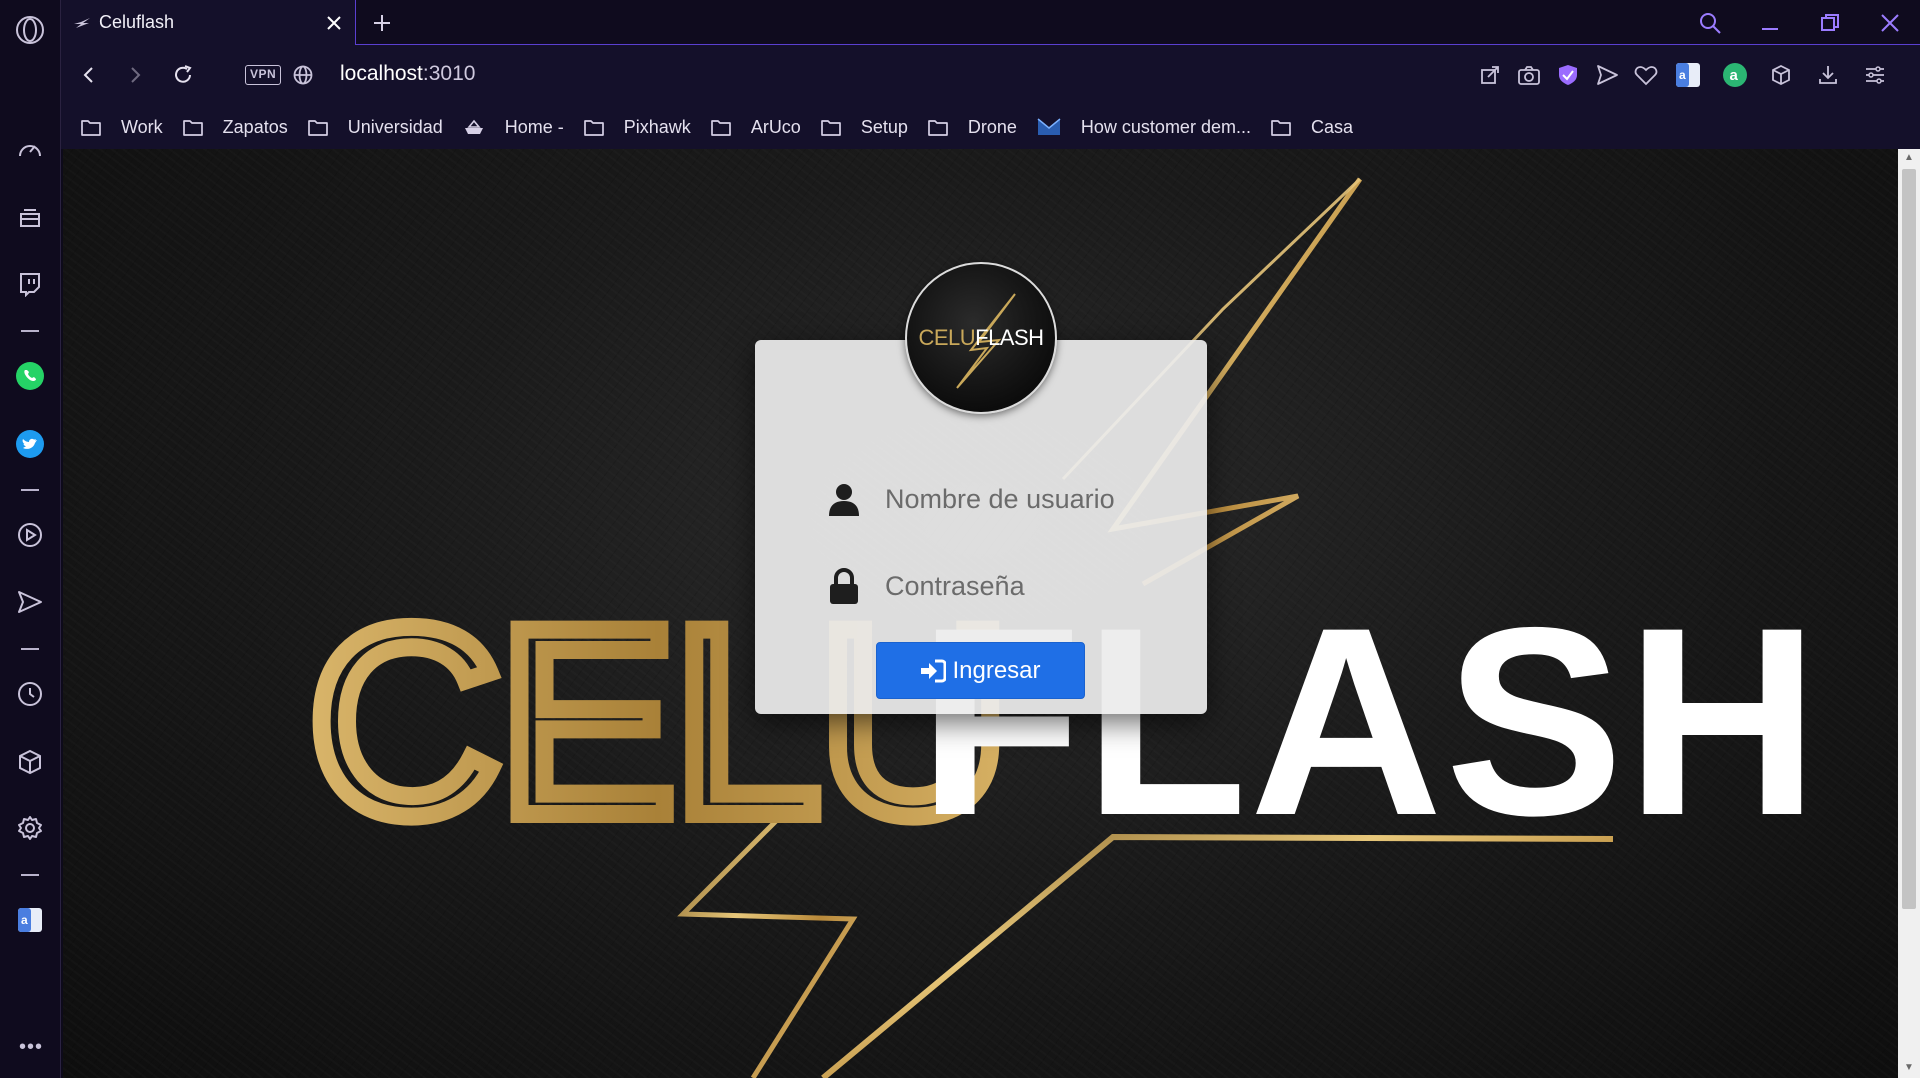 The width and height of the screenshot is (1920, 1078). I want to click on page-scrollbar: ▲ ▼, so click(1909, 613).